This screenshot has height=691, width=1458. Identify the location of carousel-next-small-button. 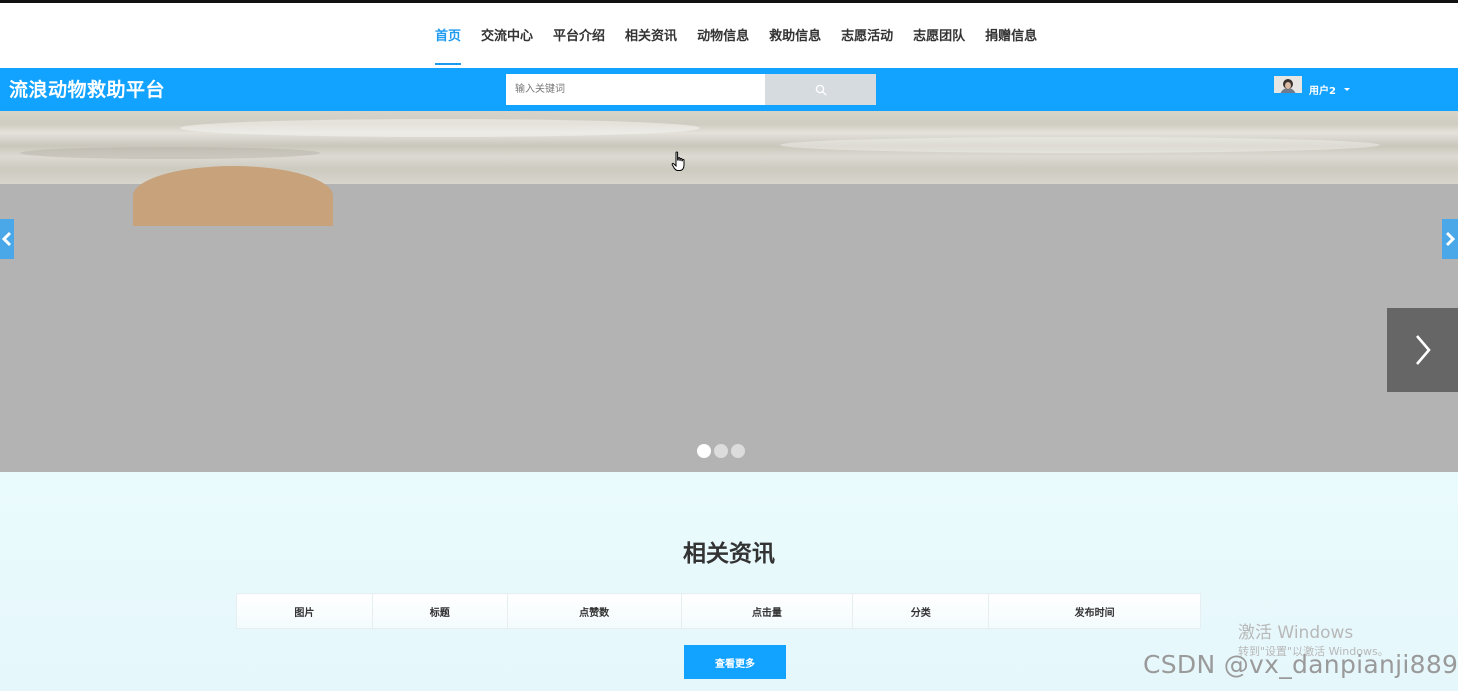
(1450, 239).